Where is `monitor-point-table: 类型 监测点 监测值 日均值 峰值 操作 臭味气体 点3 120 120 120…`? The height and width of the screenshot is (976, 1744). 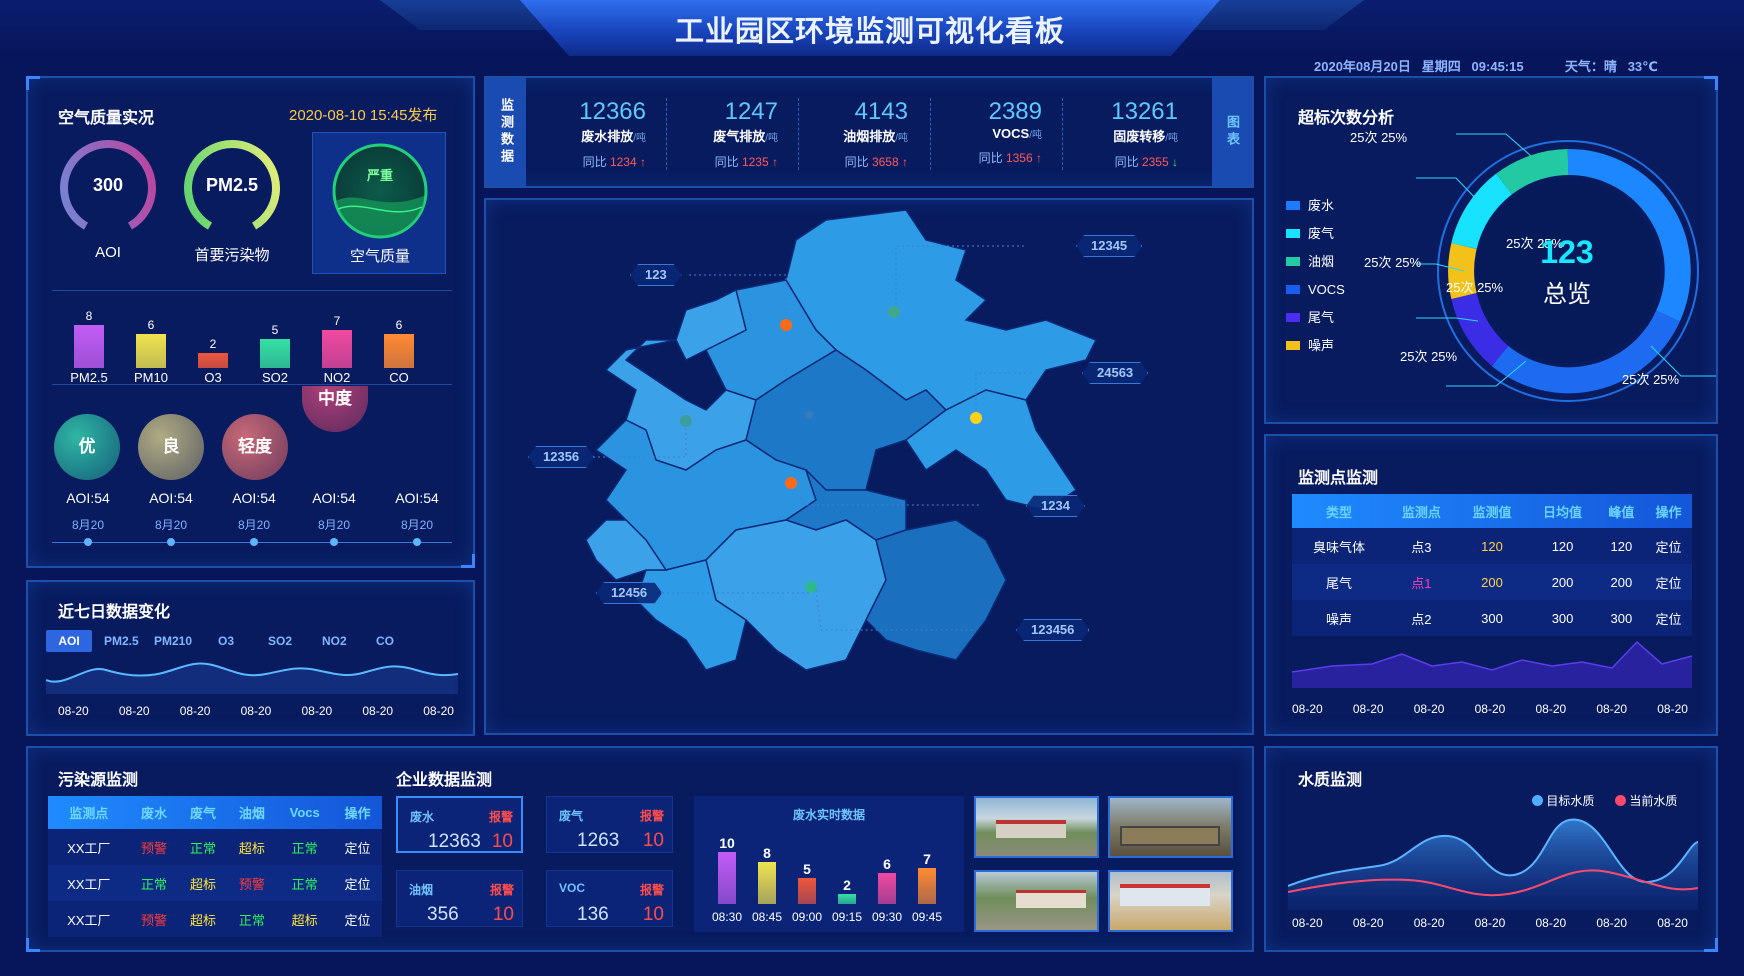 monitor-point-table: 类型 监测点 监测值 日均值 峰值 操作 臭味气体 点3 120 120 120… is located at coordinates (1492, 565).